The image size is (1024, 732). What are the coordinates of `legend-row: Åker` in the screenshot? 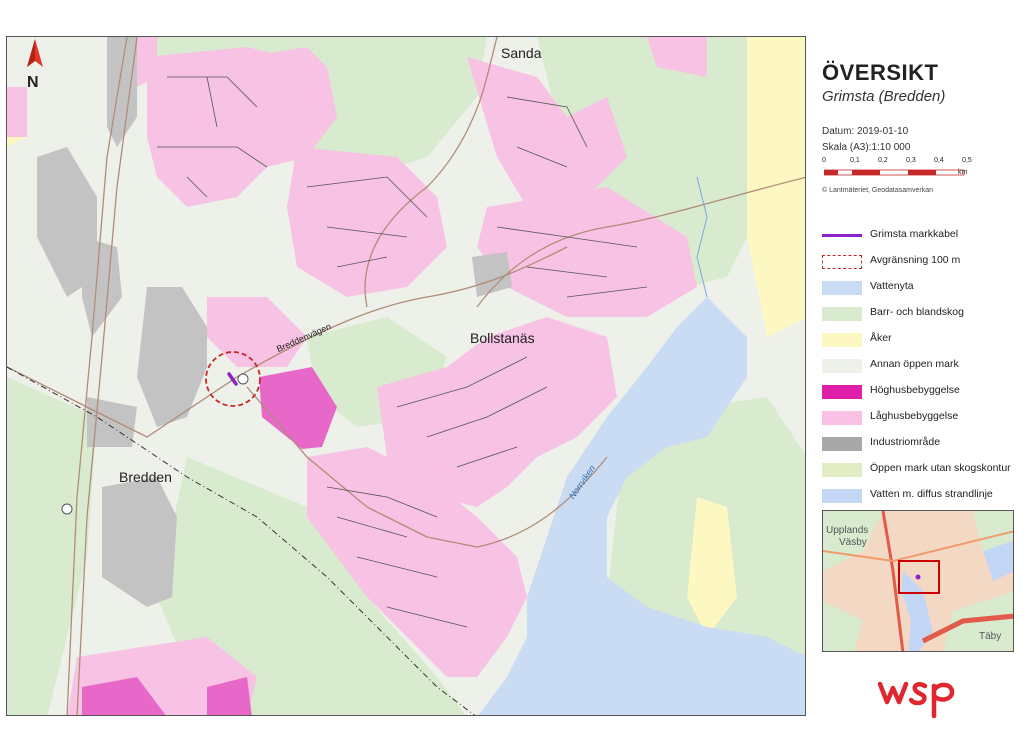 It's located at (920, 341).